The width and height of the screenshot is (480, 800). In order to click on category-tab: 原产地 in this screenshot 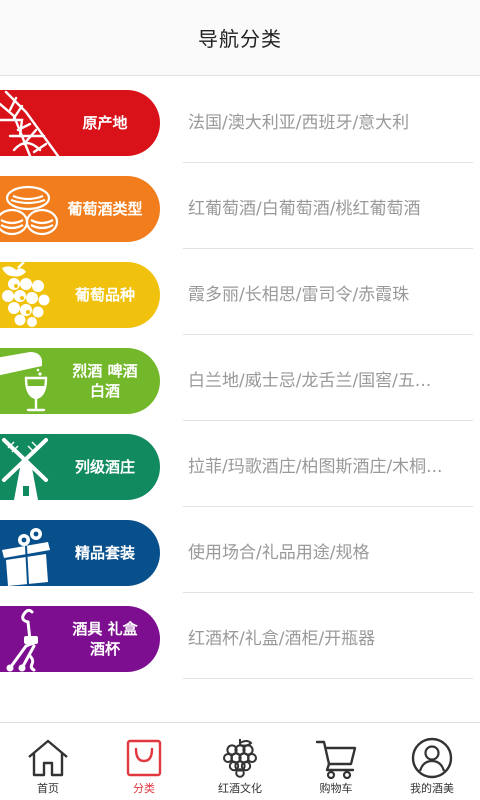, I will do `click(80, 123)`.